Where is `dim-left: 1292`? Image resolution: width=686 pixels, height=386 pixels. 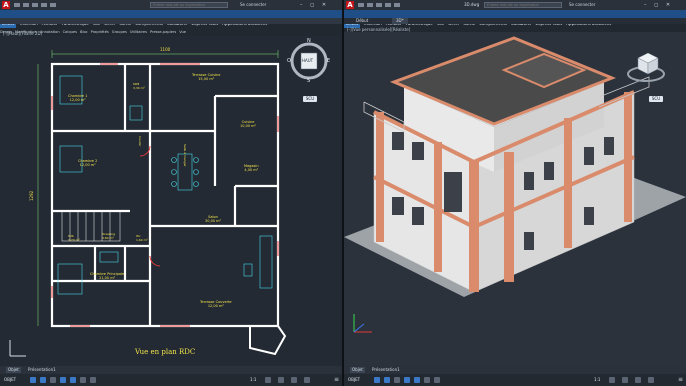 dim-left: 1292 is located at coordinates (31, 195).